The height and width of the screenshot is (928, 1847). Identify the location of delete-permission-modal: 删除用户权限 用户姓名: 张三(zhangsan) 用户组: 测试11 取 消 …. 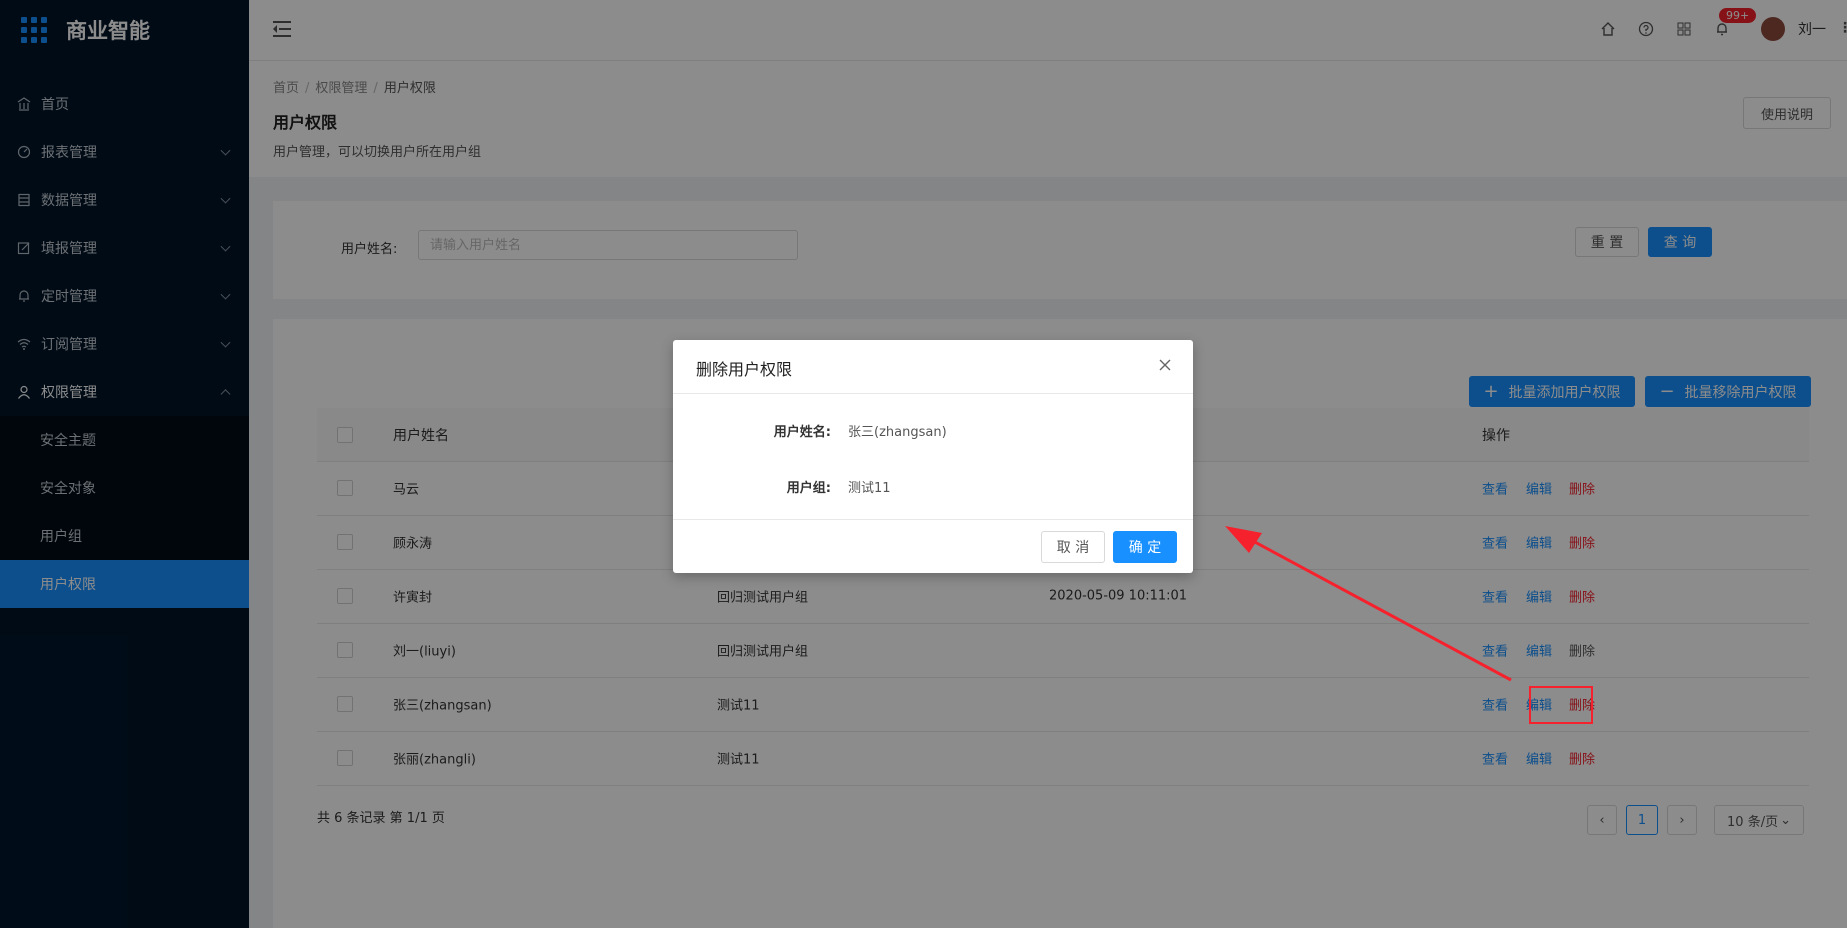
(933, 456).